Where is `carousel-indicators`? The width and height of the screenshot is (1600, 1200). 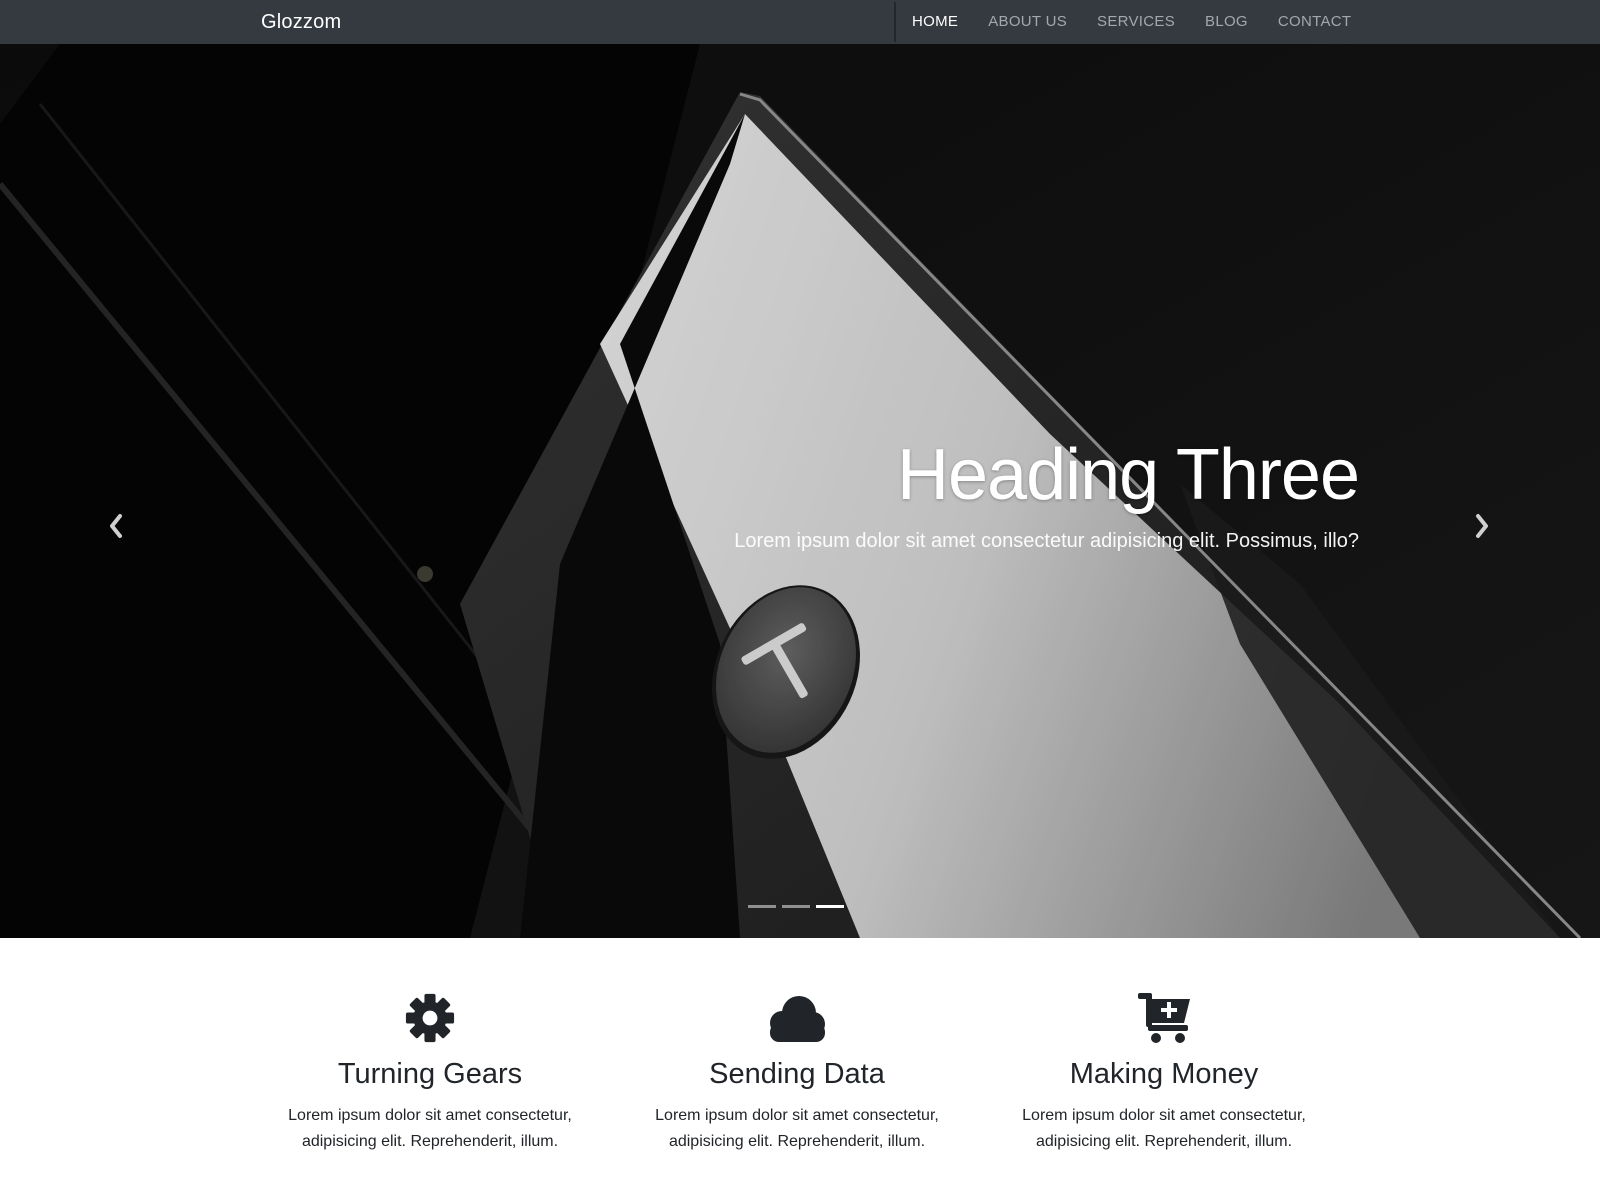
carousel-indicators is located at coordinates (796, 906).